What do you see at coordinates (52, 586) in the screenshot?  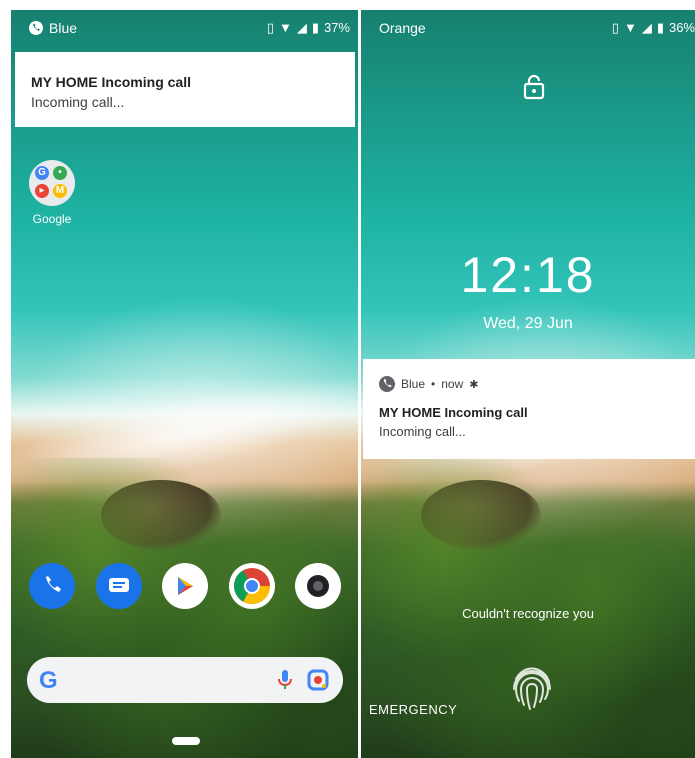 I see `phone-icon` at bounding box center [52, 586].